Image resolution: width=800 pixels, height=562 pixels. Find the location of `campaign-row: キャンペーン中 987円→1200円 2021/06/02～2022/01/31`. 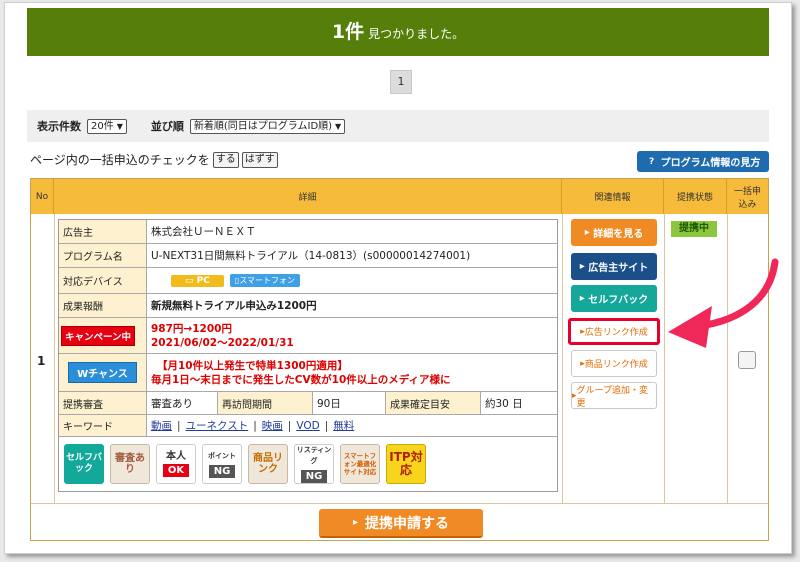

campaign-row: キャンペーン中 987円→1200円 2021/06/02～2022/01/31 is located at coordinates (308, 336).